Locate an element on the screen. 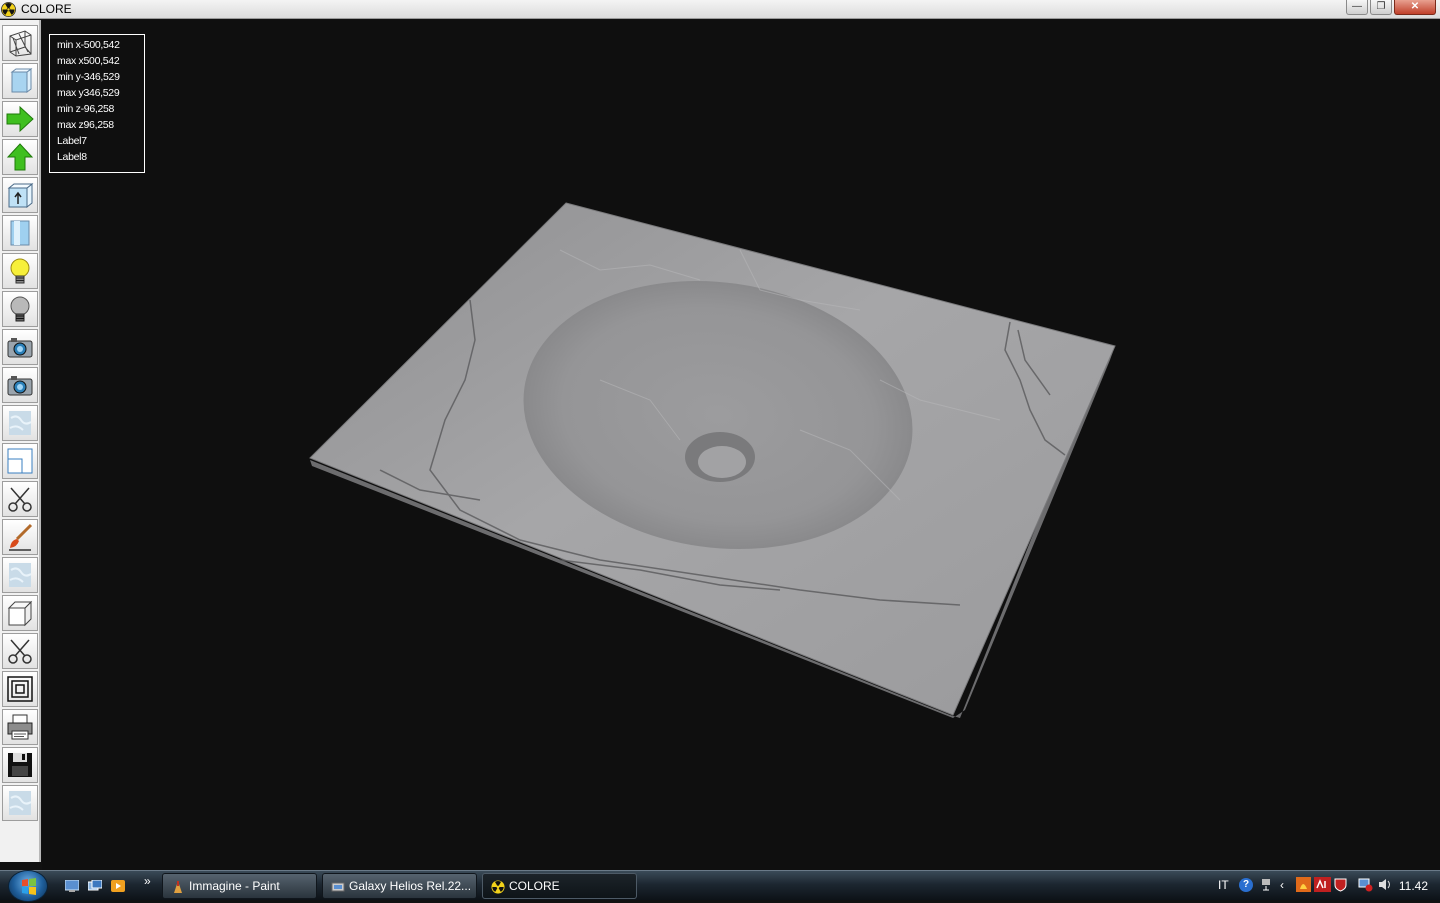 The image size is (1440, 903). paint-brush-button is located at coordinates (20, 537).